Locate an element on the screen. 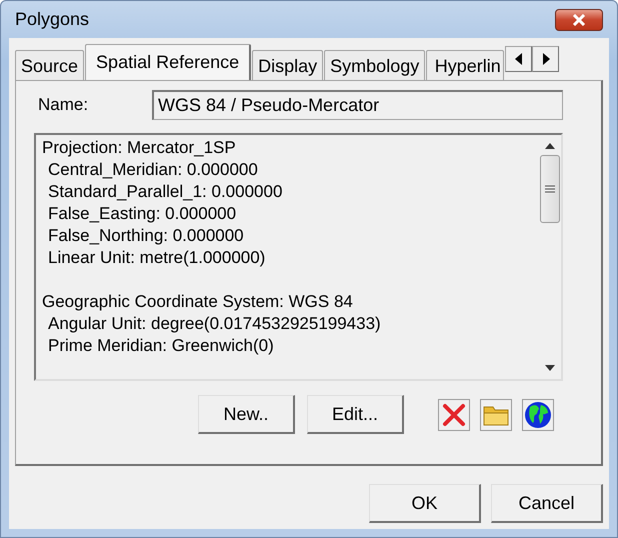 Image resolution: width=618 pixels, height=538 pixels. right-arrow-icon is located at coordinates (546, 59).